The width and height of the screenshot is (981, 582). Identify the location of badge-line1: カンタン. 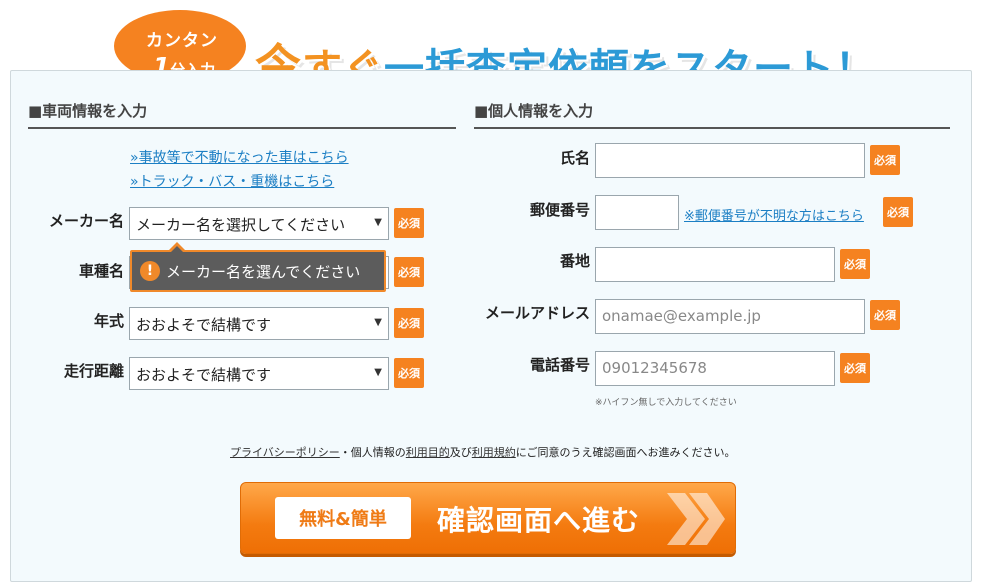
(182, 41).